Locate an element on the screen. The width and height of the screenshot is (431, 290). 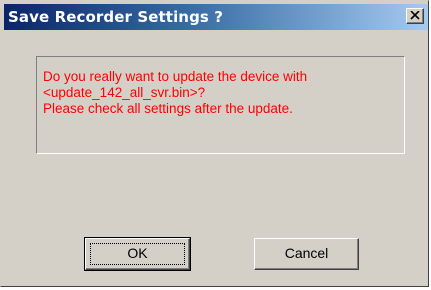
close-button is located at coordinates (415, 16).